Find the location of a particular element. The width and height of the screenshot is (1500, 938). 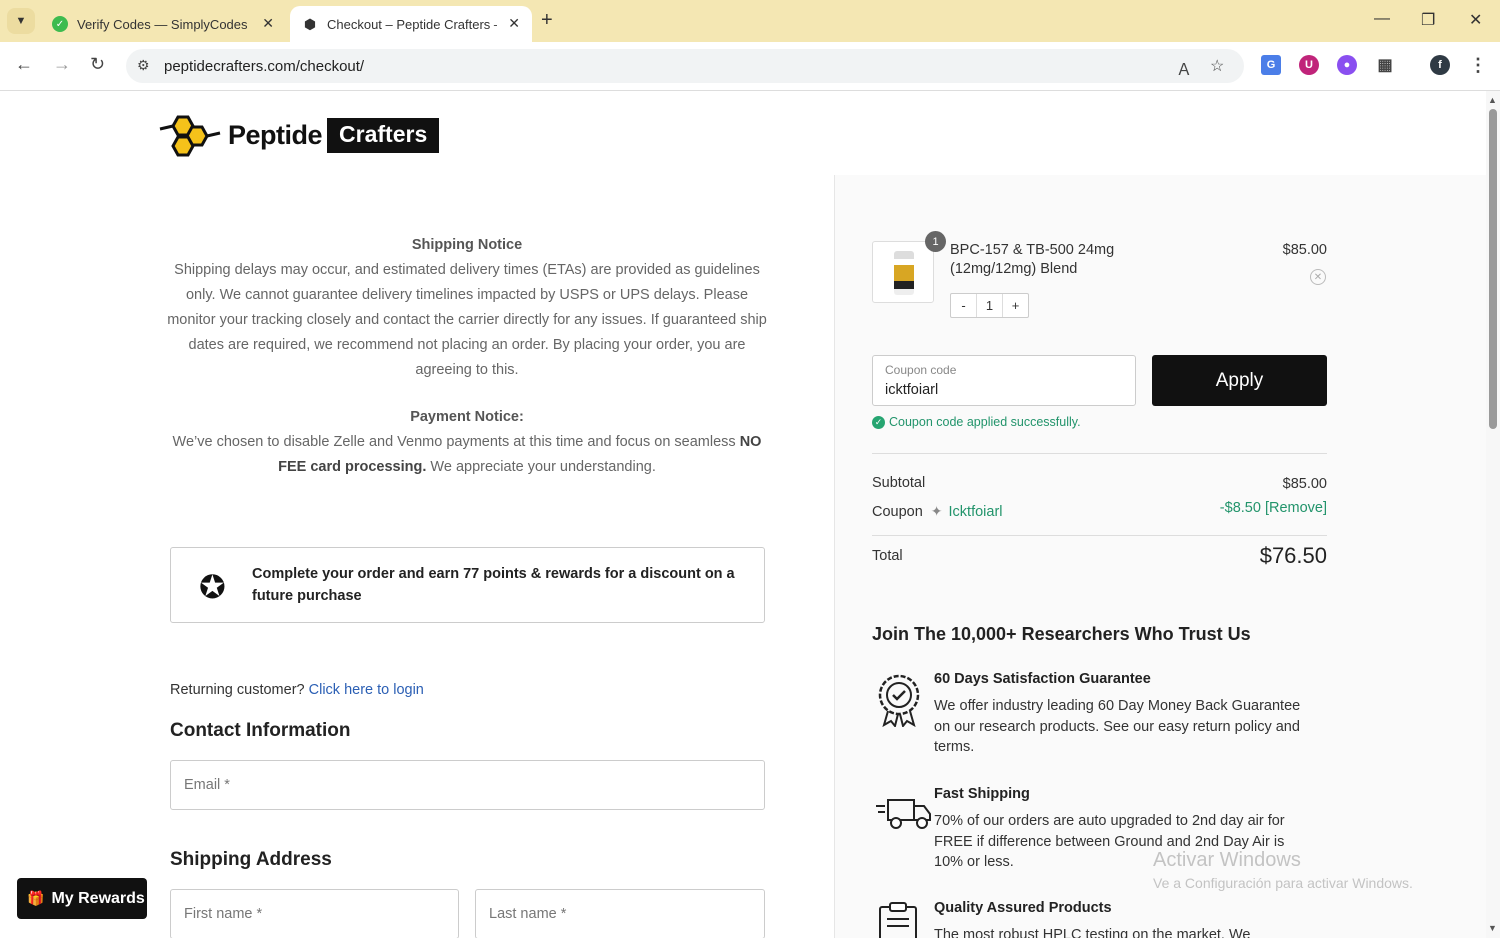

more-vert-icon: ⋮ is located at coordinates (1478, 65).